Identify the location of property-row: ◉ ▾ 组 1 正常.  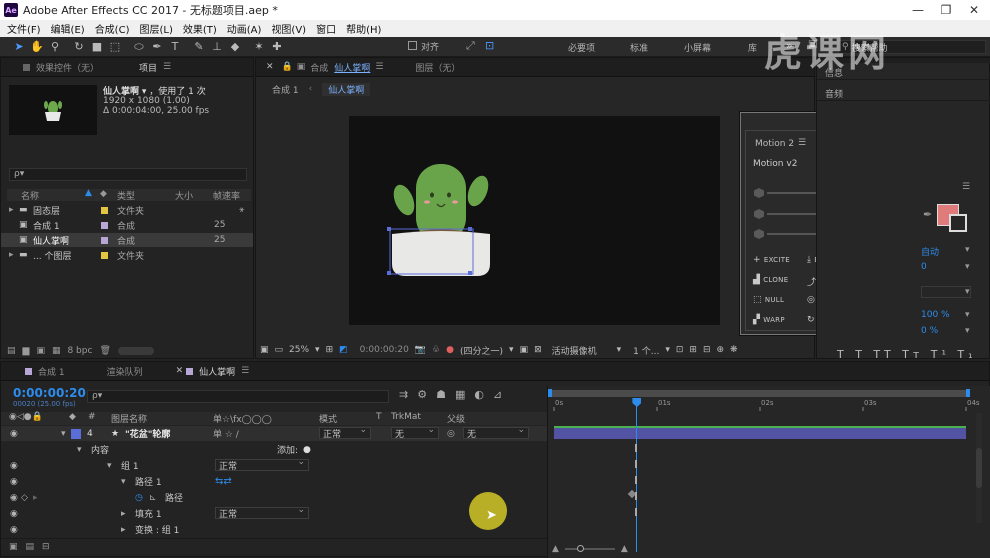
(274, 465).